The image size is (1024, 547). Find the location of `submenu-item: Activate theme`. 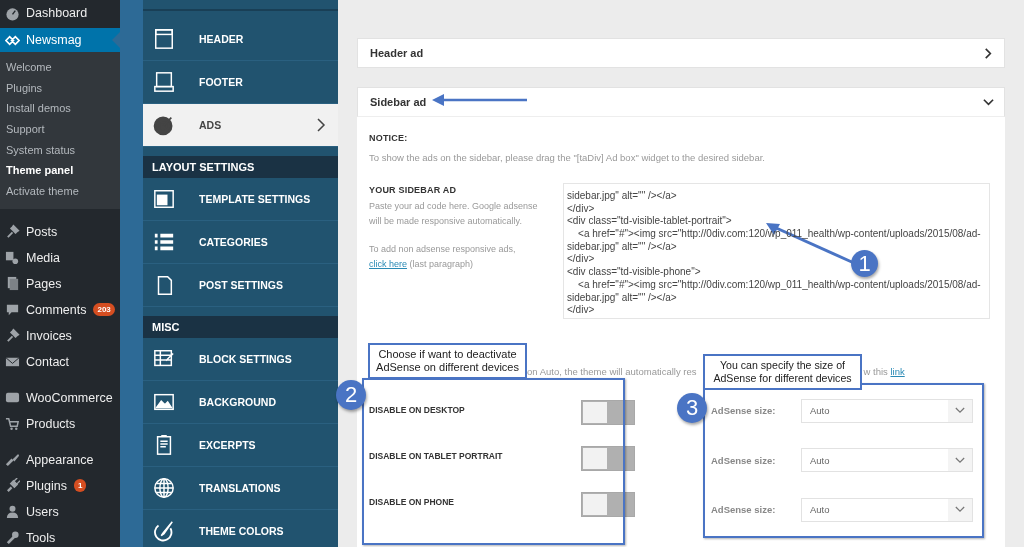

submenu-item: Activate theme is located at coordinates (60, 191).